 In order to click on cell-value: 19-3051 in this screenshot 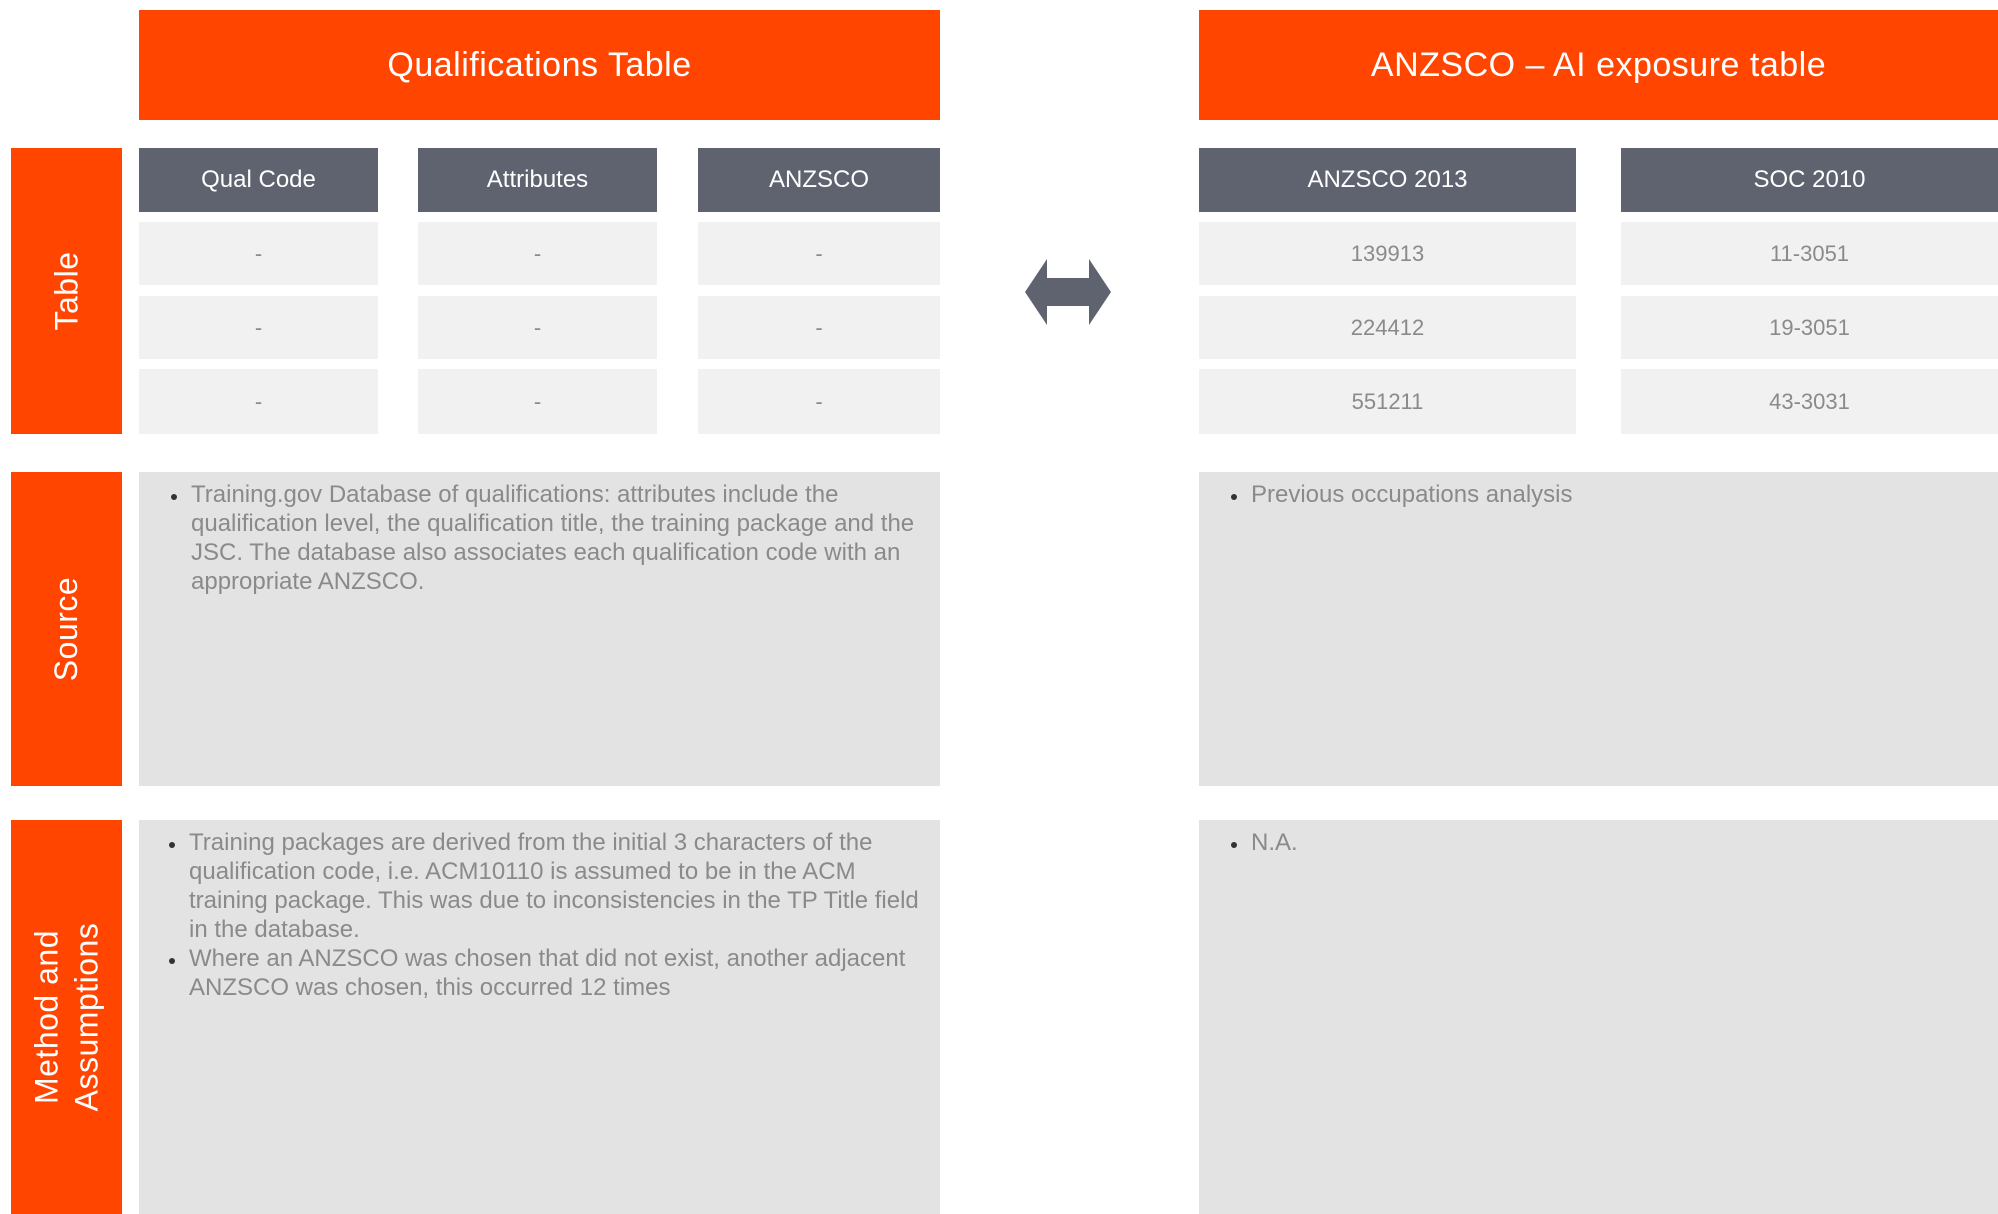, I will do `click(1809, 327)`.